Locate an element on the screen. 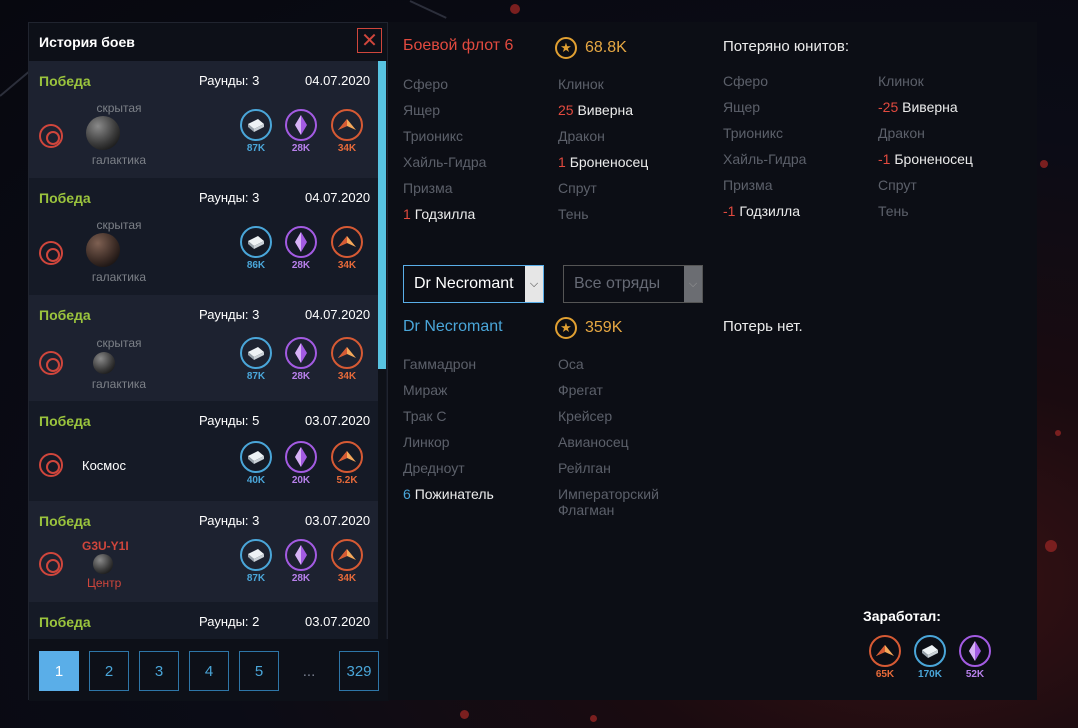 The image size is (1078, 728). page-button-last: 329 is located at coordinates (359, 671).